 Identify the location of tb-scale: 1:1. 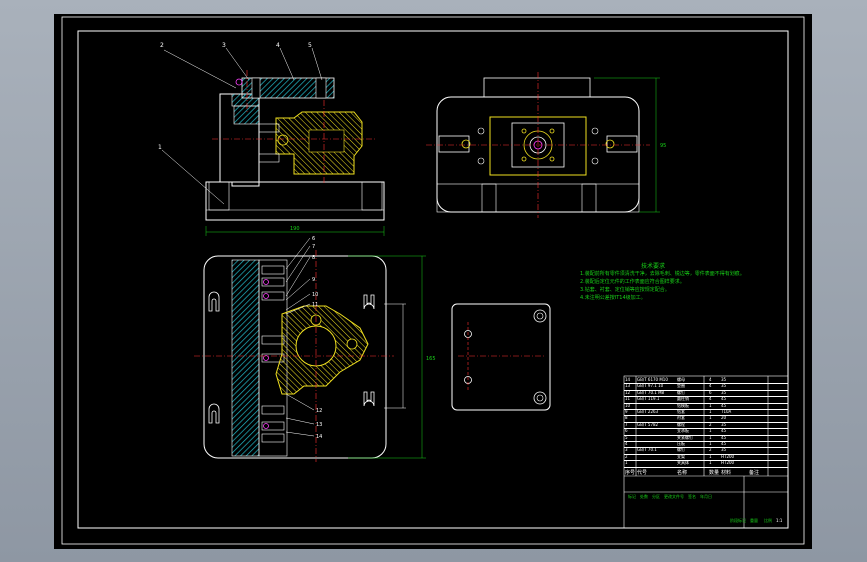
(779, 520).